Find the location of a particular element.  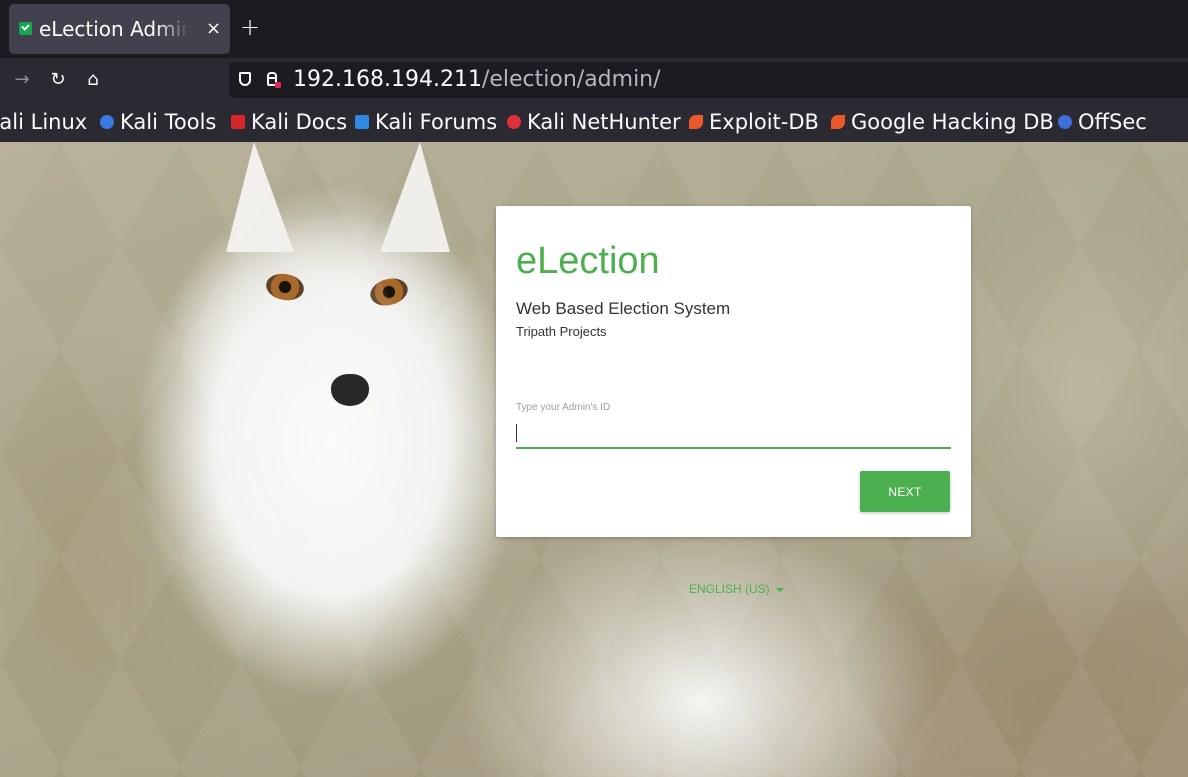

bookmark-label: Kali Linux is located at coordinates (44, 122).